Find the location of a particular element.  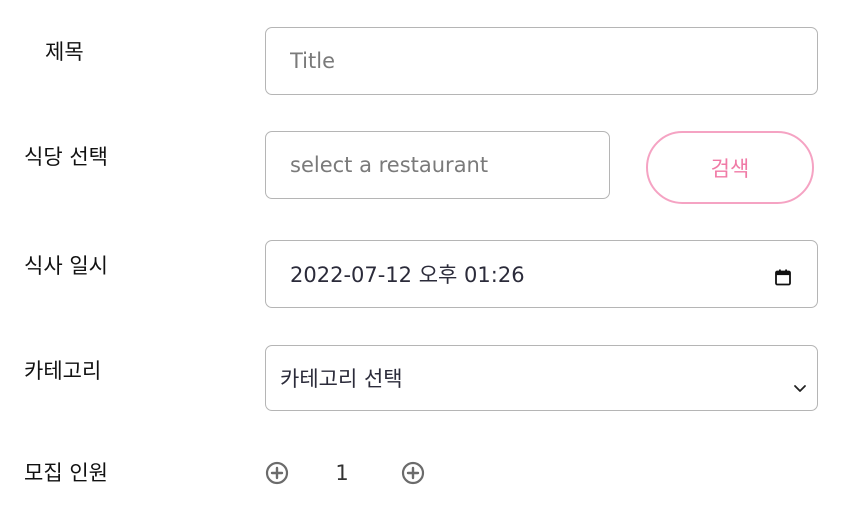

restaurant-label: 식당 선택 is located at coordinates (66, 157).